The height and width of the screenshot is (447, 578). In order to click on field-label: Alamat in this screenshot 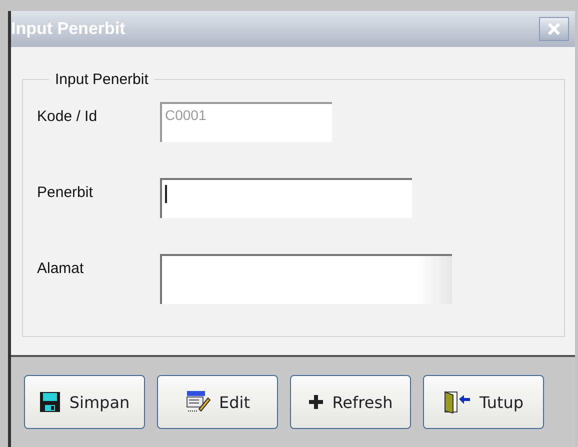, I will do `click(61, 268)`.